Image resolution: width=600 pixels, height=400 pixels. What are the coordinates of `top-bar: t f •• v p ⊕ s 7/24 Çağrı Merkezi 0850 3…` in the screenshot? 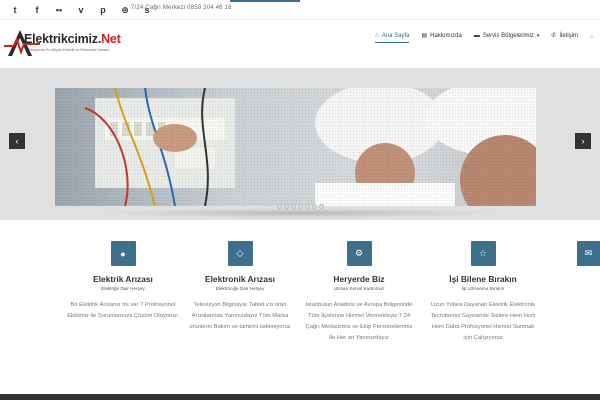 It's located at (300, 10).